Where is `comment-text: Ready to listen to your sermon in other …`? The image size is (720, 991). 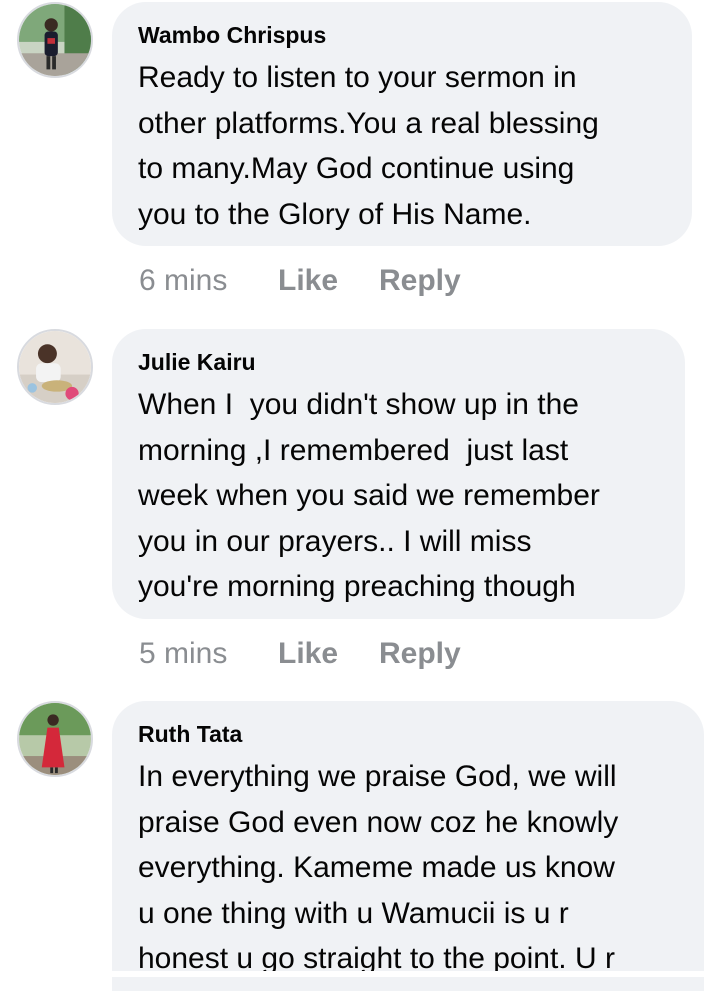
comment-text: Ready to listen to your sermon in other … is located at coordinates (368, 146).